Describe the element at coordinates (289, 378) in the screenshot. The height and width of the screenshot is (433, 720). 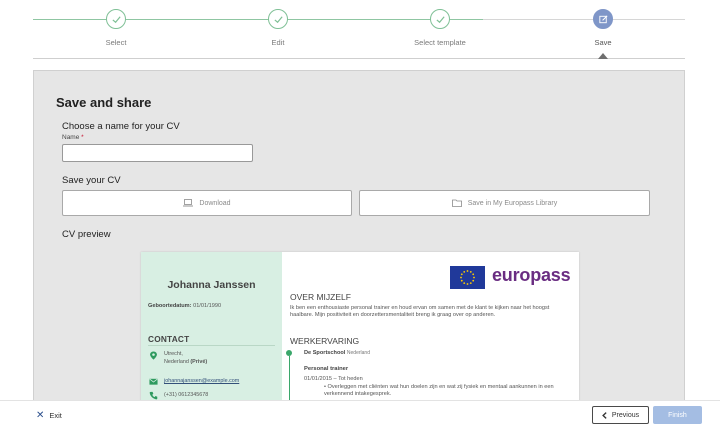
I see `timeline-line` at that location.